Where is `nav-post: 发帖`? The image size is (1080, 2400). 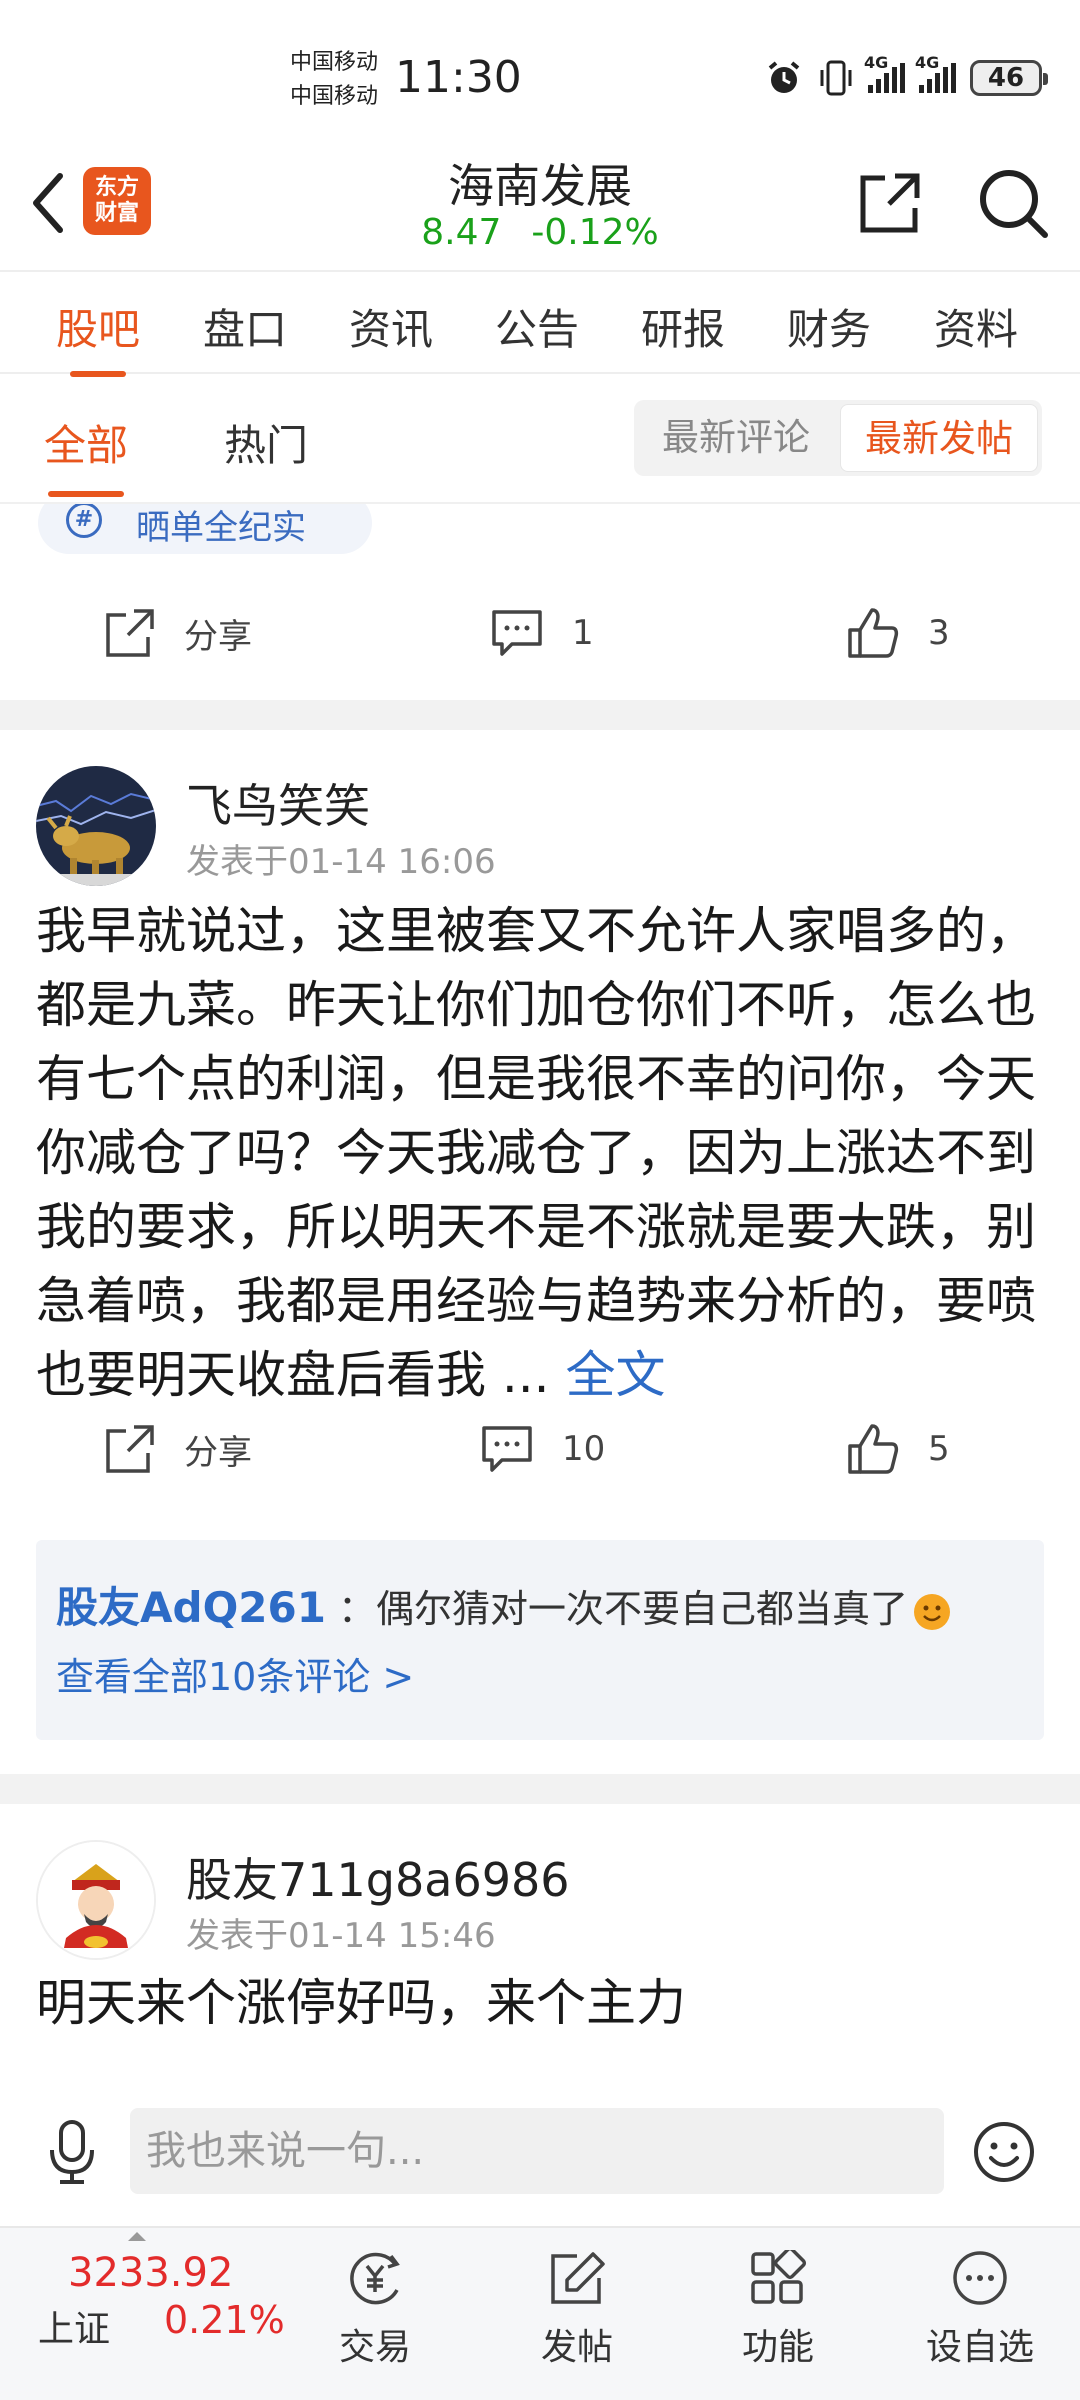
nav-post: 发帖 is located at coordinates (577, 2310).